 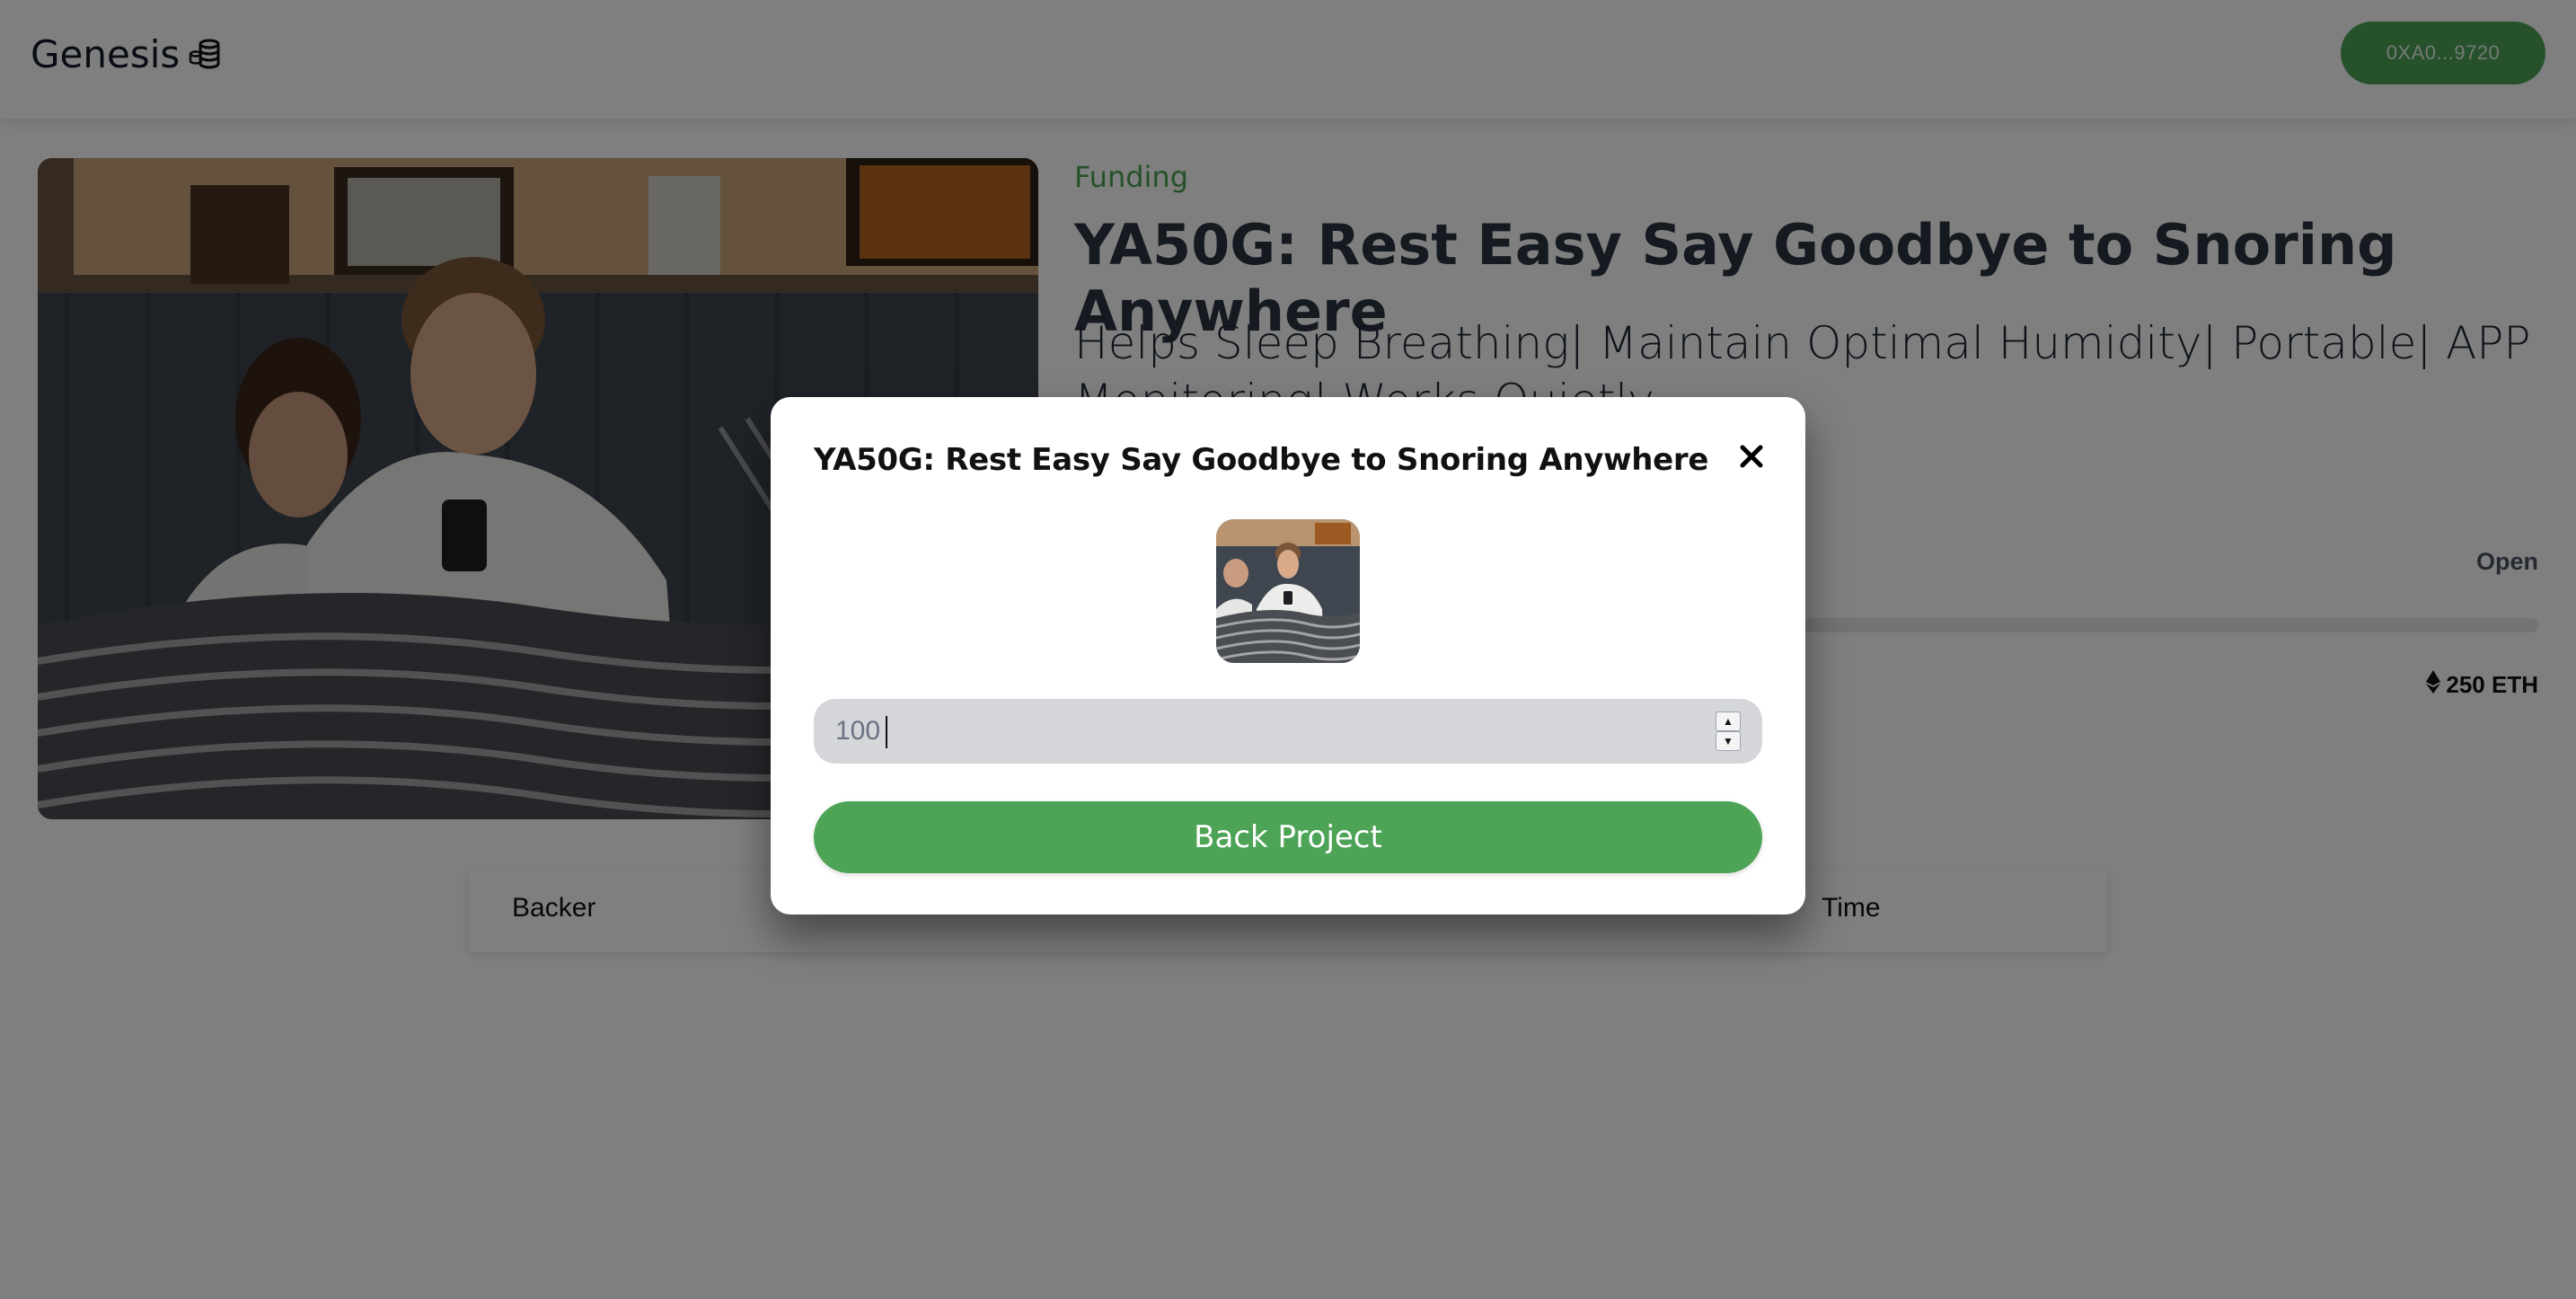 I want to click on stepper-up-icon: ▲, so click(x=1728, y=721).